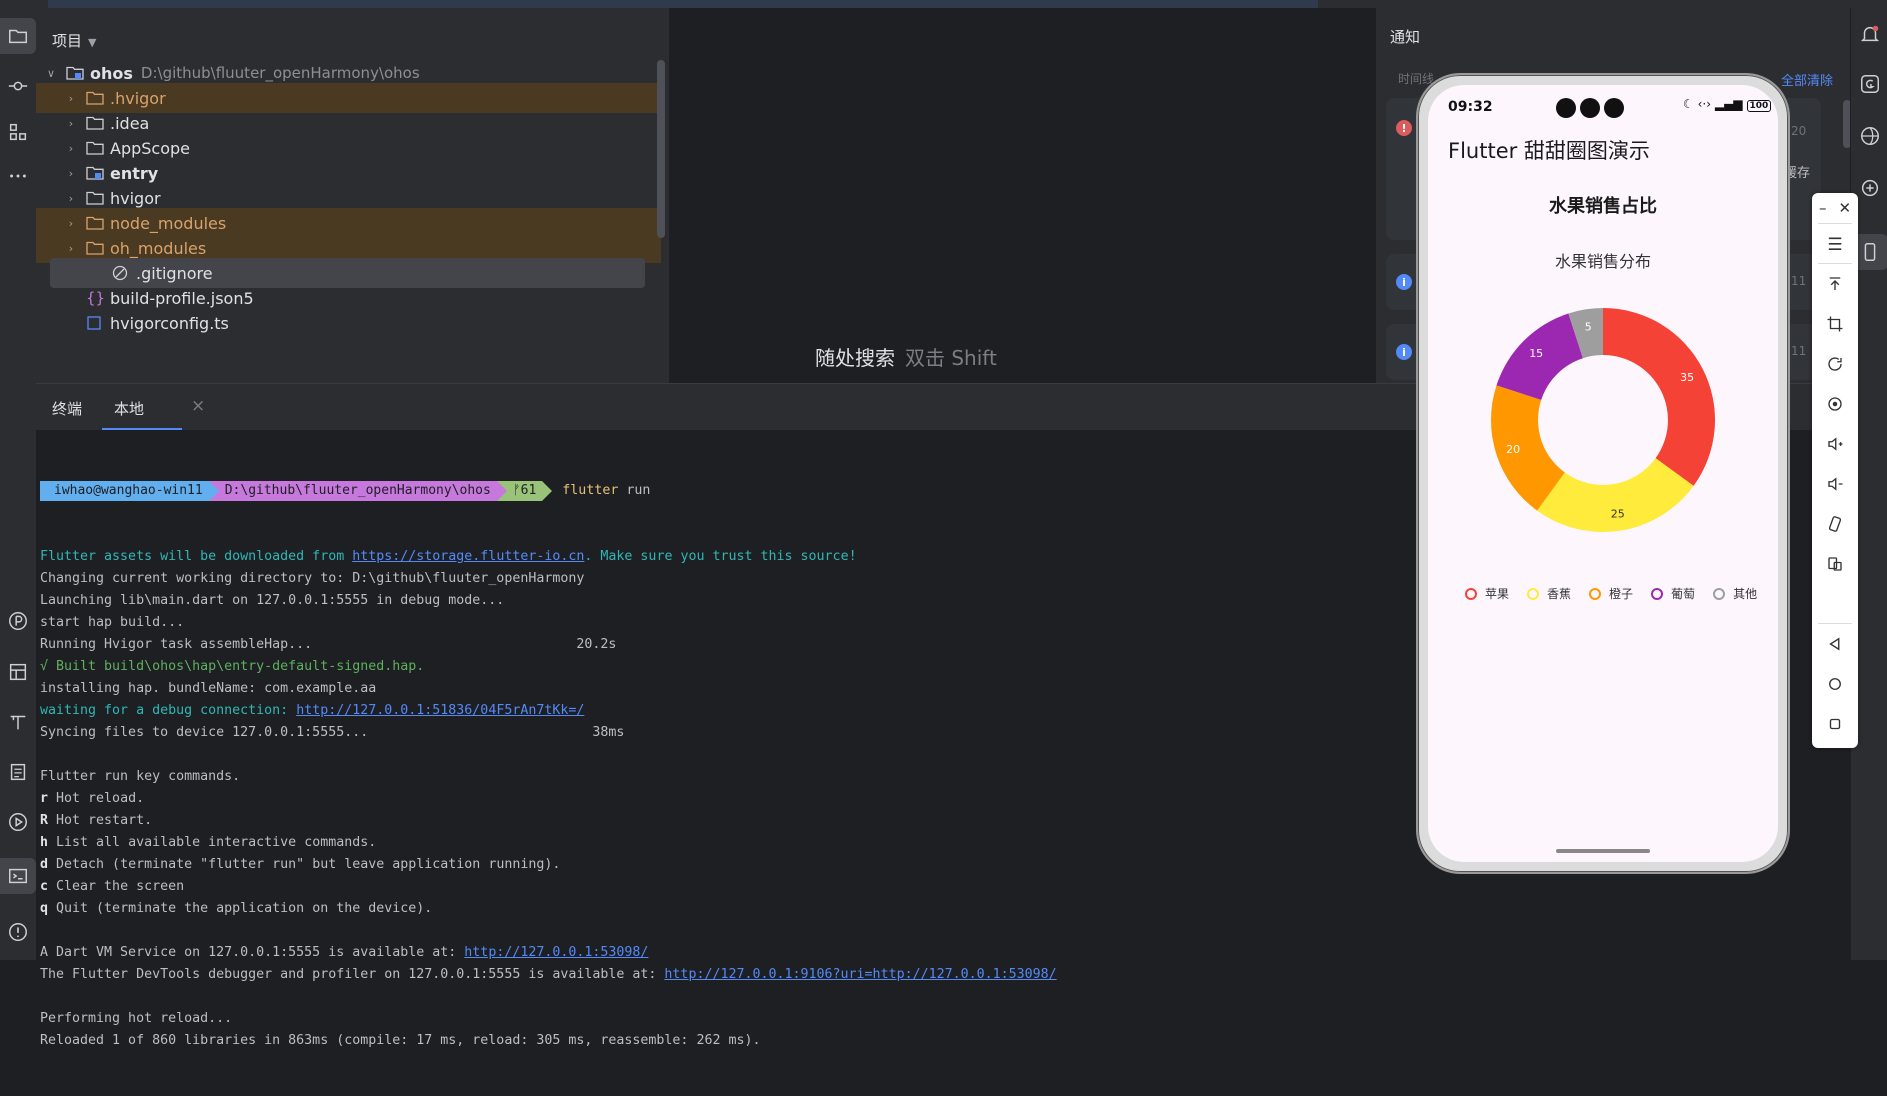 The height and width of the screenshot is (1096, 1887). Describe the element at coordinates (516, 490) in the screenshot. I see `branch-icon: ᚠ` at that location.